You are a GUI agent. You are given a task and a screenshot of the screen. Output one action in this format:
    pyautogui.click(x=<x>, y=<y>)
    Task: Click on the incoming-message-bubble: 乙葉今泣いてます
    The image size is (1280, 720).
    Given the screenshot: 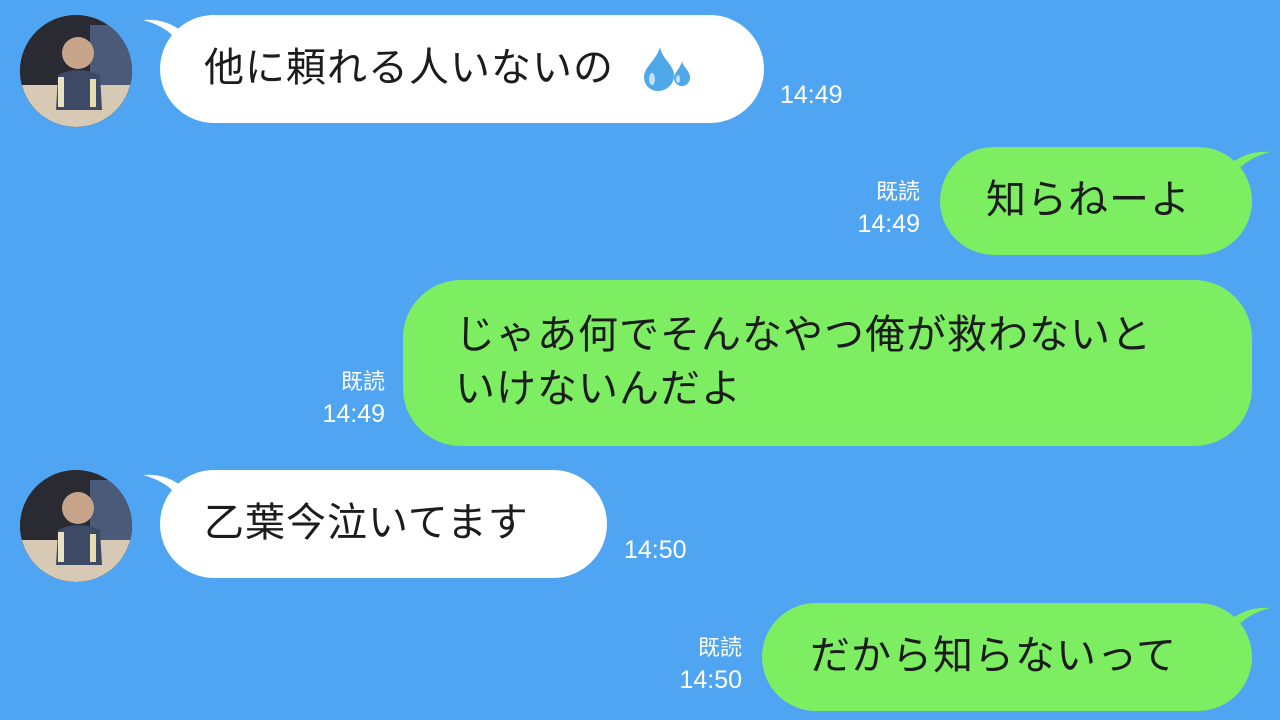 What is the action you would take?
    pyautogui.click(x=383, y=524)
    